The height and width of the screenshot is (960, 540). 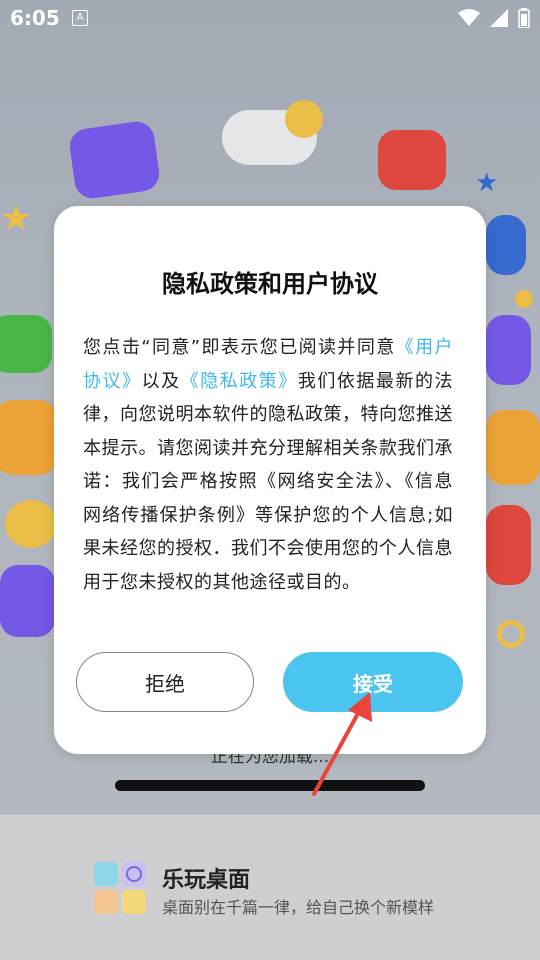 I want to click on app-subtitle: 桌面别在千篇一律，给自己换个新模样, so click(x=298, y=907).